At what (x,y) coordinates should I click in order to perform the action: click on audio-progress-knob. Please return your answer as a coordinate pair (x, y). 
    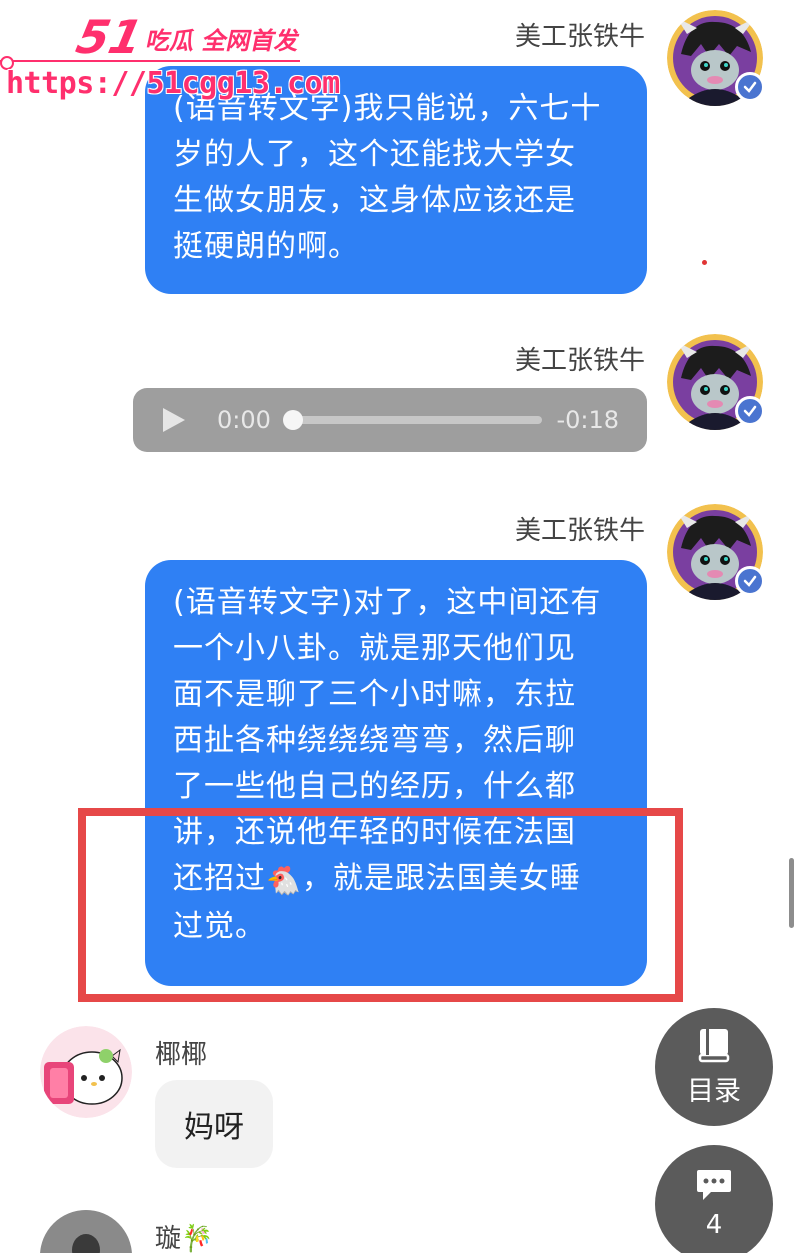
    Looking at the image, I should click on (292, 420).